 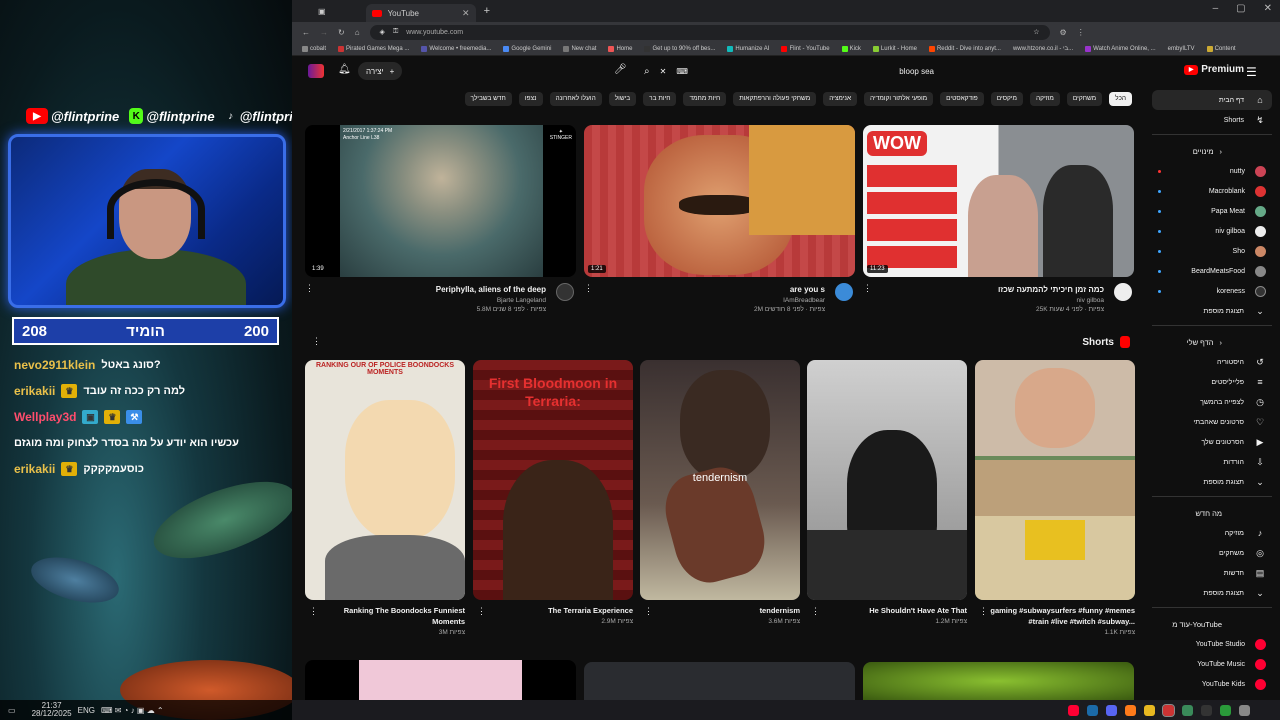 I want to click on bookmark-item: Lurkit - Home, so click(x=894, y=48).